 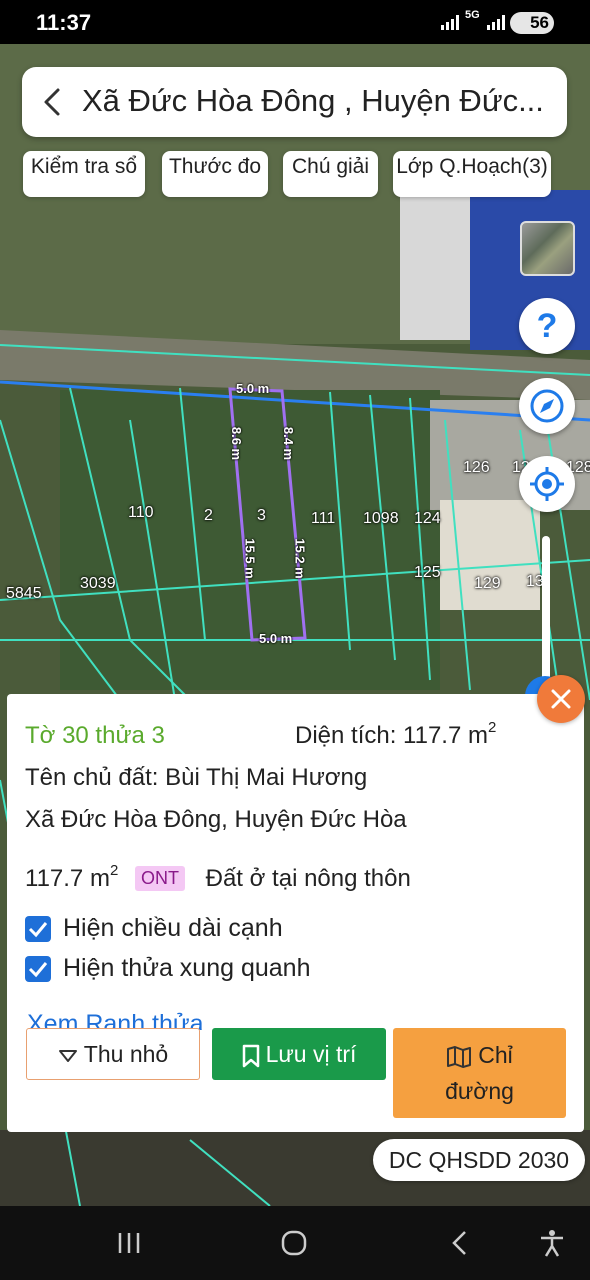 What do you see at coordinates (159, 878) in the screenshot?
I see `land-code-badge: ONT` at bounding box center [159, 878].